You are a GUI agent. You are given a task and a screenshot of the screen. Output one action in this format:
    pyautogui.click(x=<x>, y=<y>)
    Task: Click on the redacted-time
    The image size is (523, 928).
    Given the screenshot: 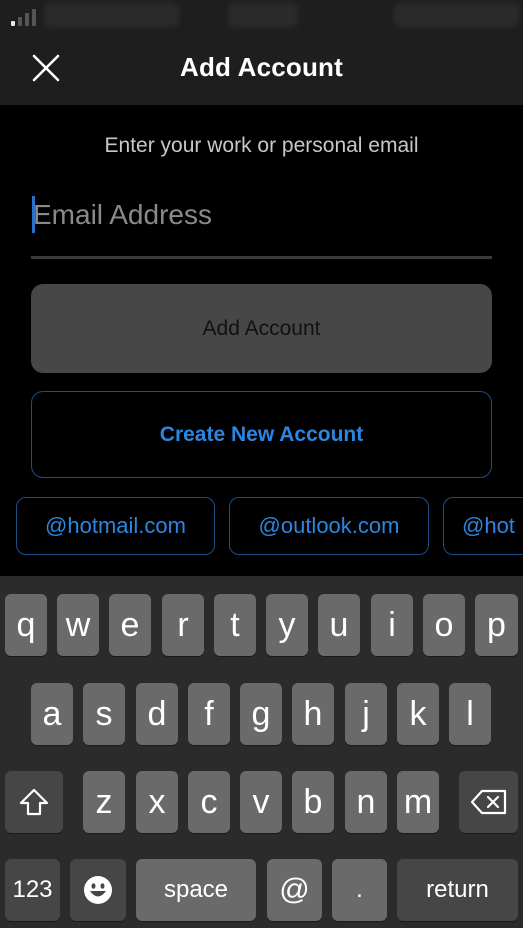 What is the action you would take?
    pyautogui.click(x=263, y=15)
    